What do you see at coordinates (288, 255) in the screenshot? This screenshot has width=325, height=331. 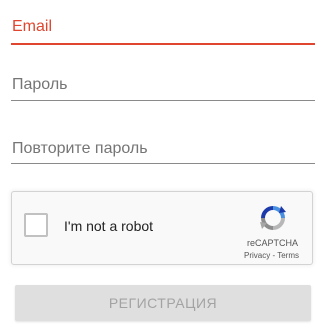 I see `recaptcha-terms-link: Terms` at bounding box center [288, 255].